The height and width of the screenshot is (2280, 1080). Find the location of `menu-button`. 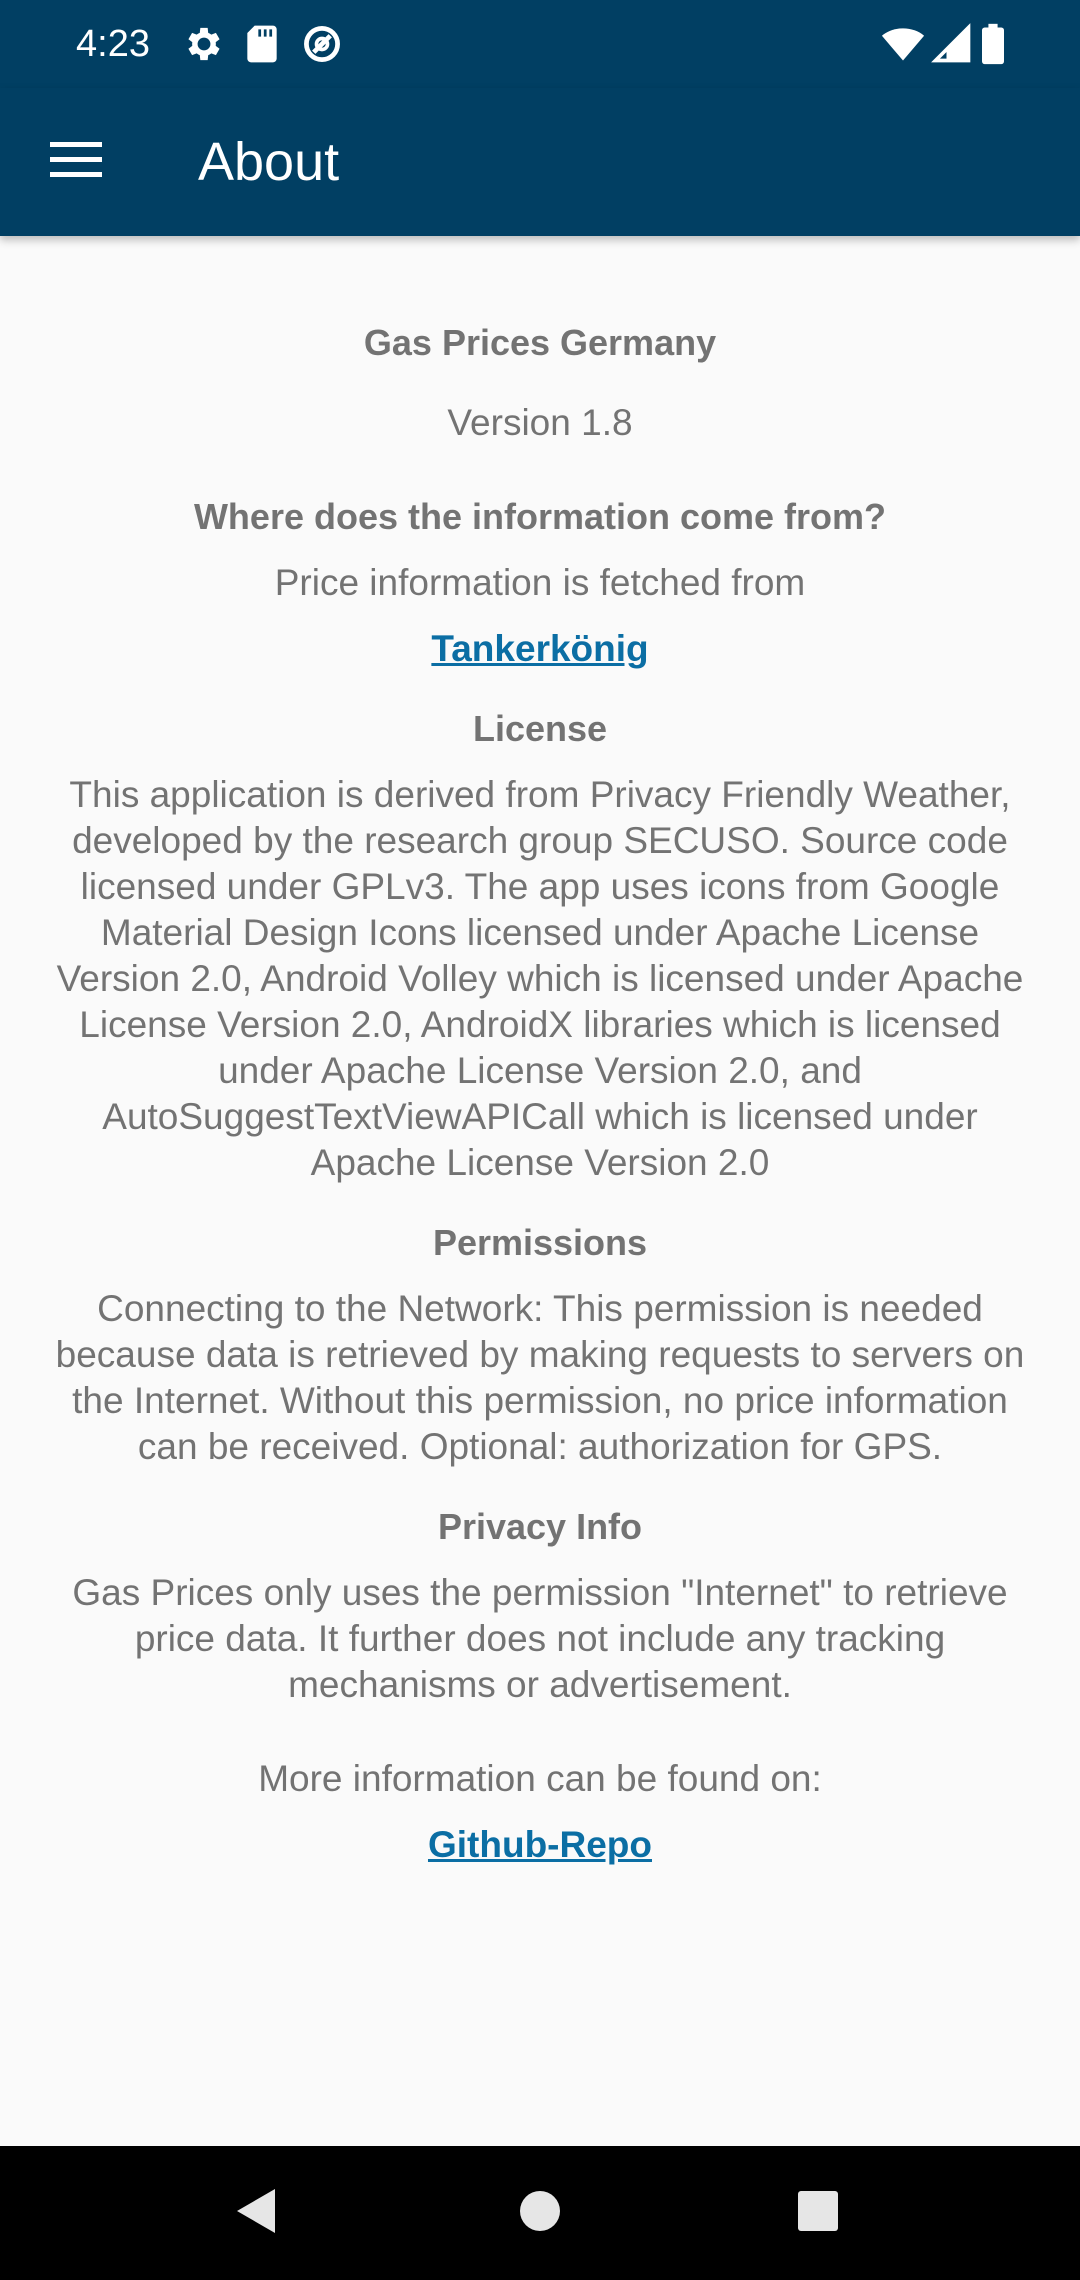

menu-button is located at coordinates (76, 162).